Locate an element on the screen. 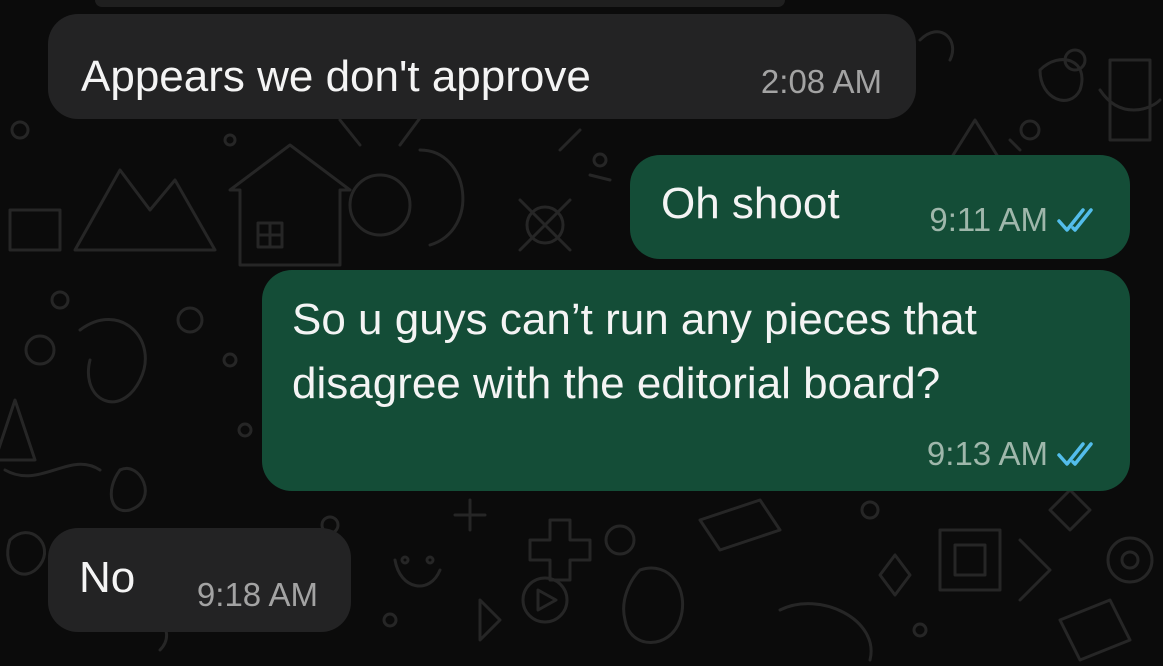  message-time: 2:08 AM is located at coordinates (821, 81).